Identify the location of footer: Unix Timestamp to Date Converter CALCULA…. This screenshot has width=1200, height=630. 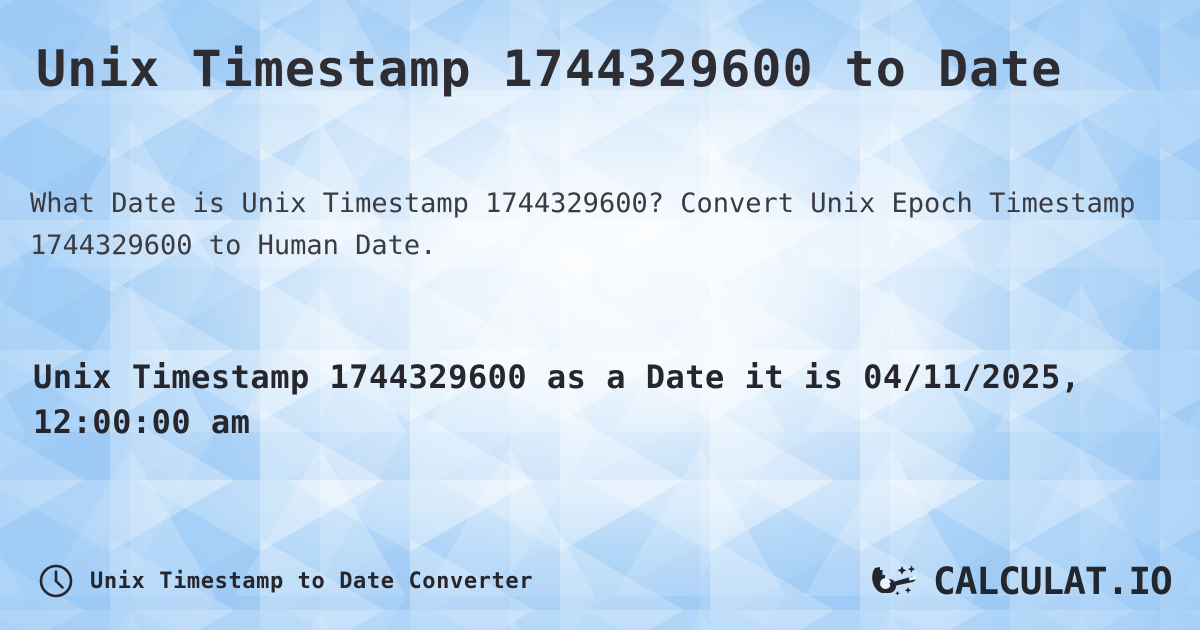
(600, 581).